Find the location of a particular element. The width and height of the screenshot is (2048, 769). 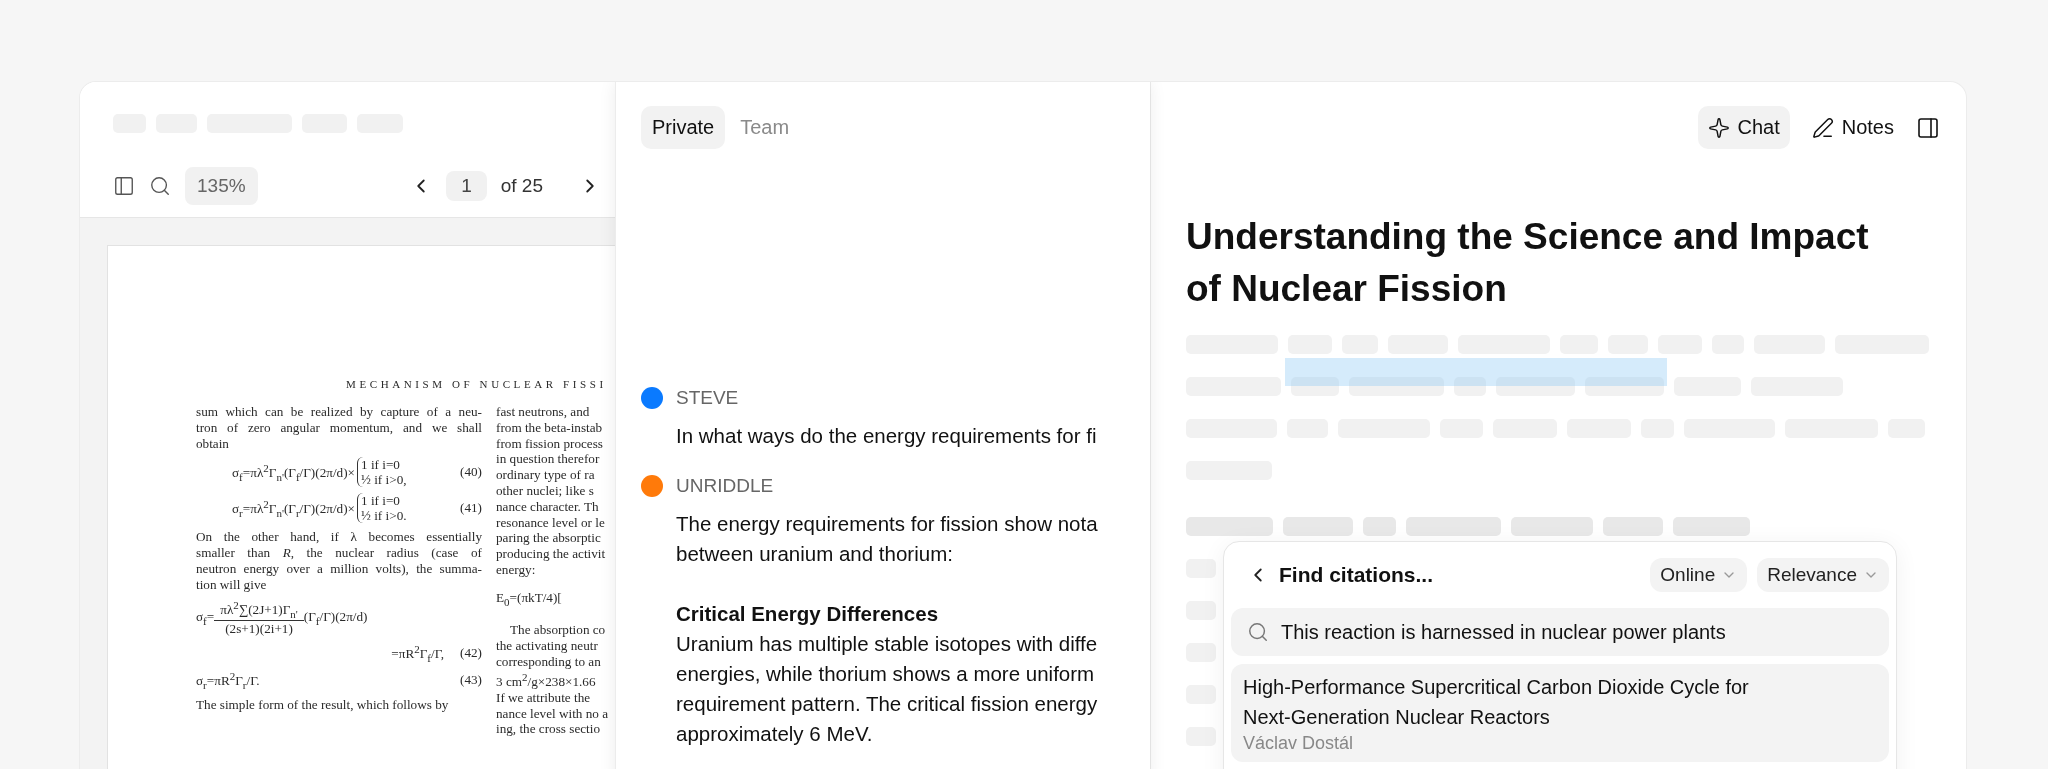

document-text-line: nance level with no a is located at coordinates (553, 713).